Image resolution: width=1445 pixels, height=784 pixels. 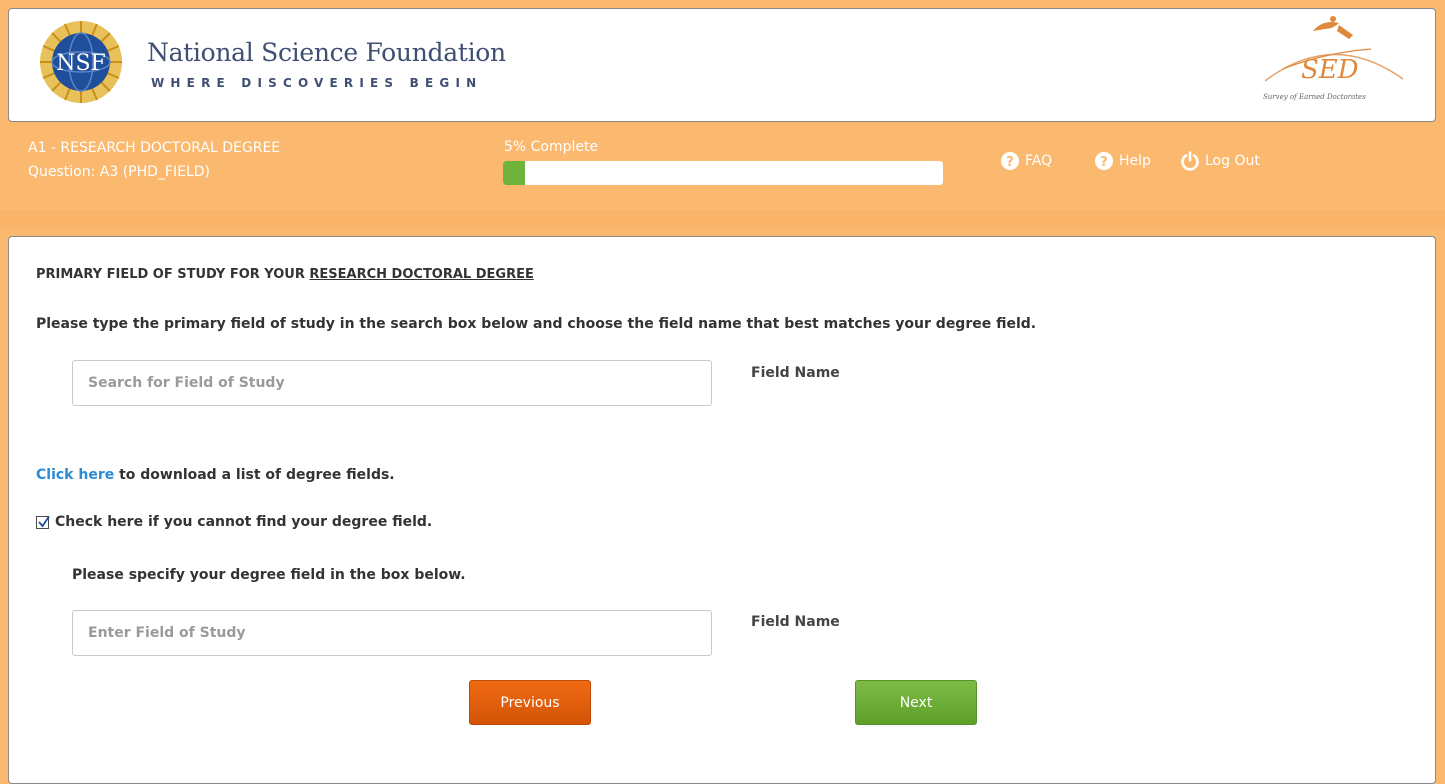 I want to click on svg-text: NSF, so click(x=81, y=63).